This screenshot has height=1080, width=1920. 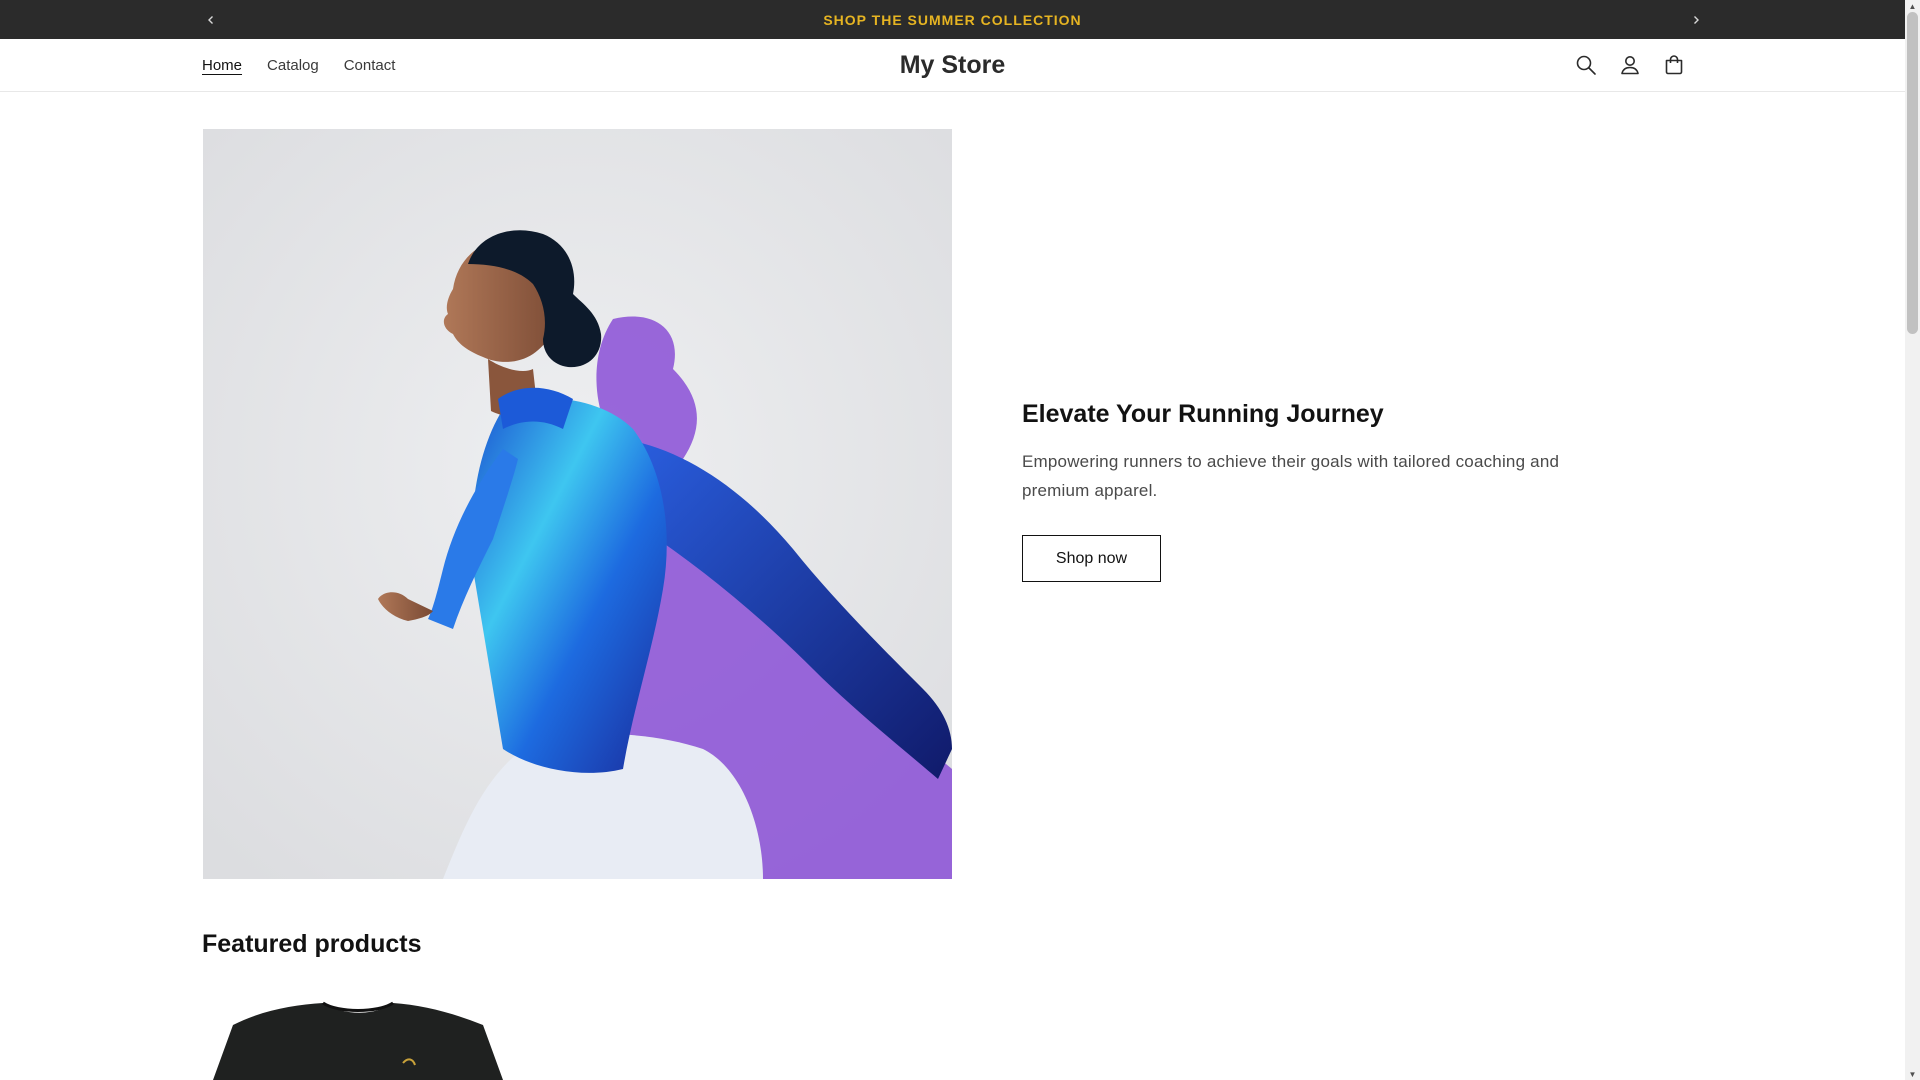 I want to click on search-button, so click(x=1586, y=65).